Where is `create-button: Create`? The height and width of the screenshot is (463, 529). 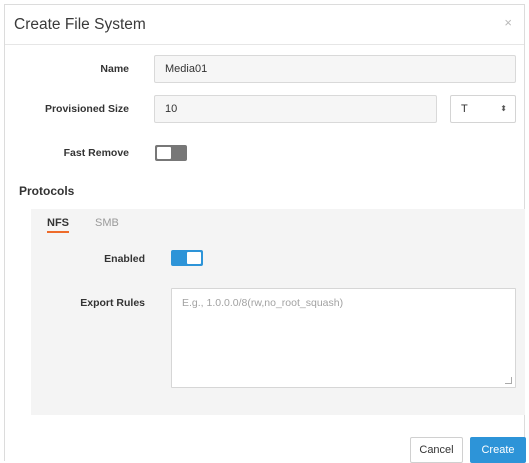 create-button: Create is located at coordinates (498, 450).